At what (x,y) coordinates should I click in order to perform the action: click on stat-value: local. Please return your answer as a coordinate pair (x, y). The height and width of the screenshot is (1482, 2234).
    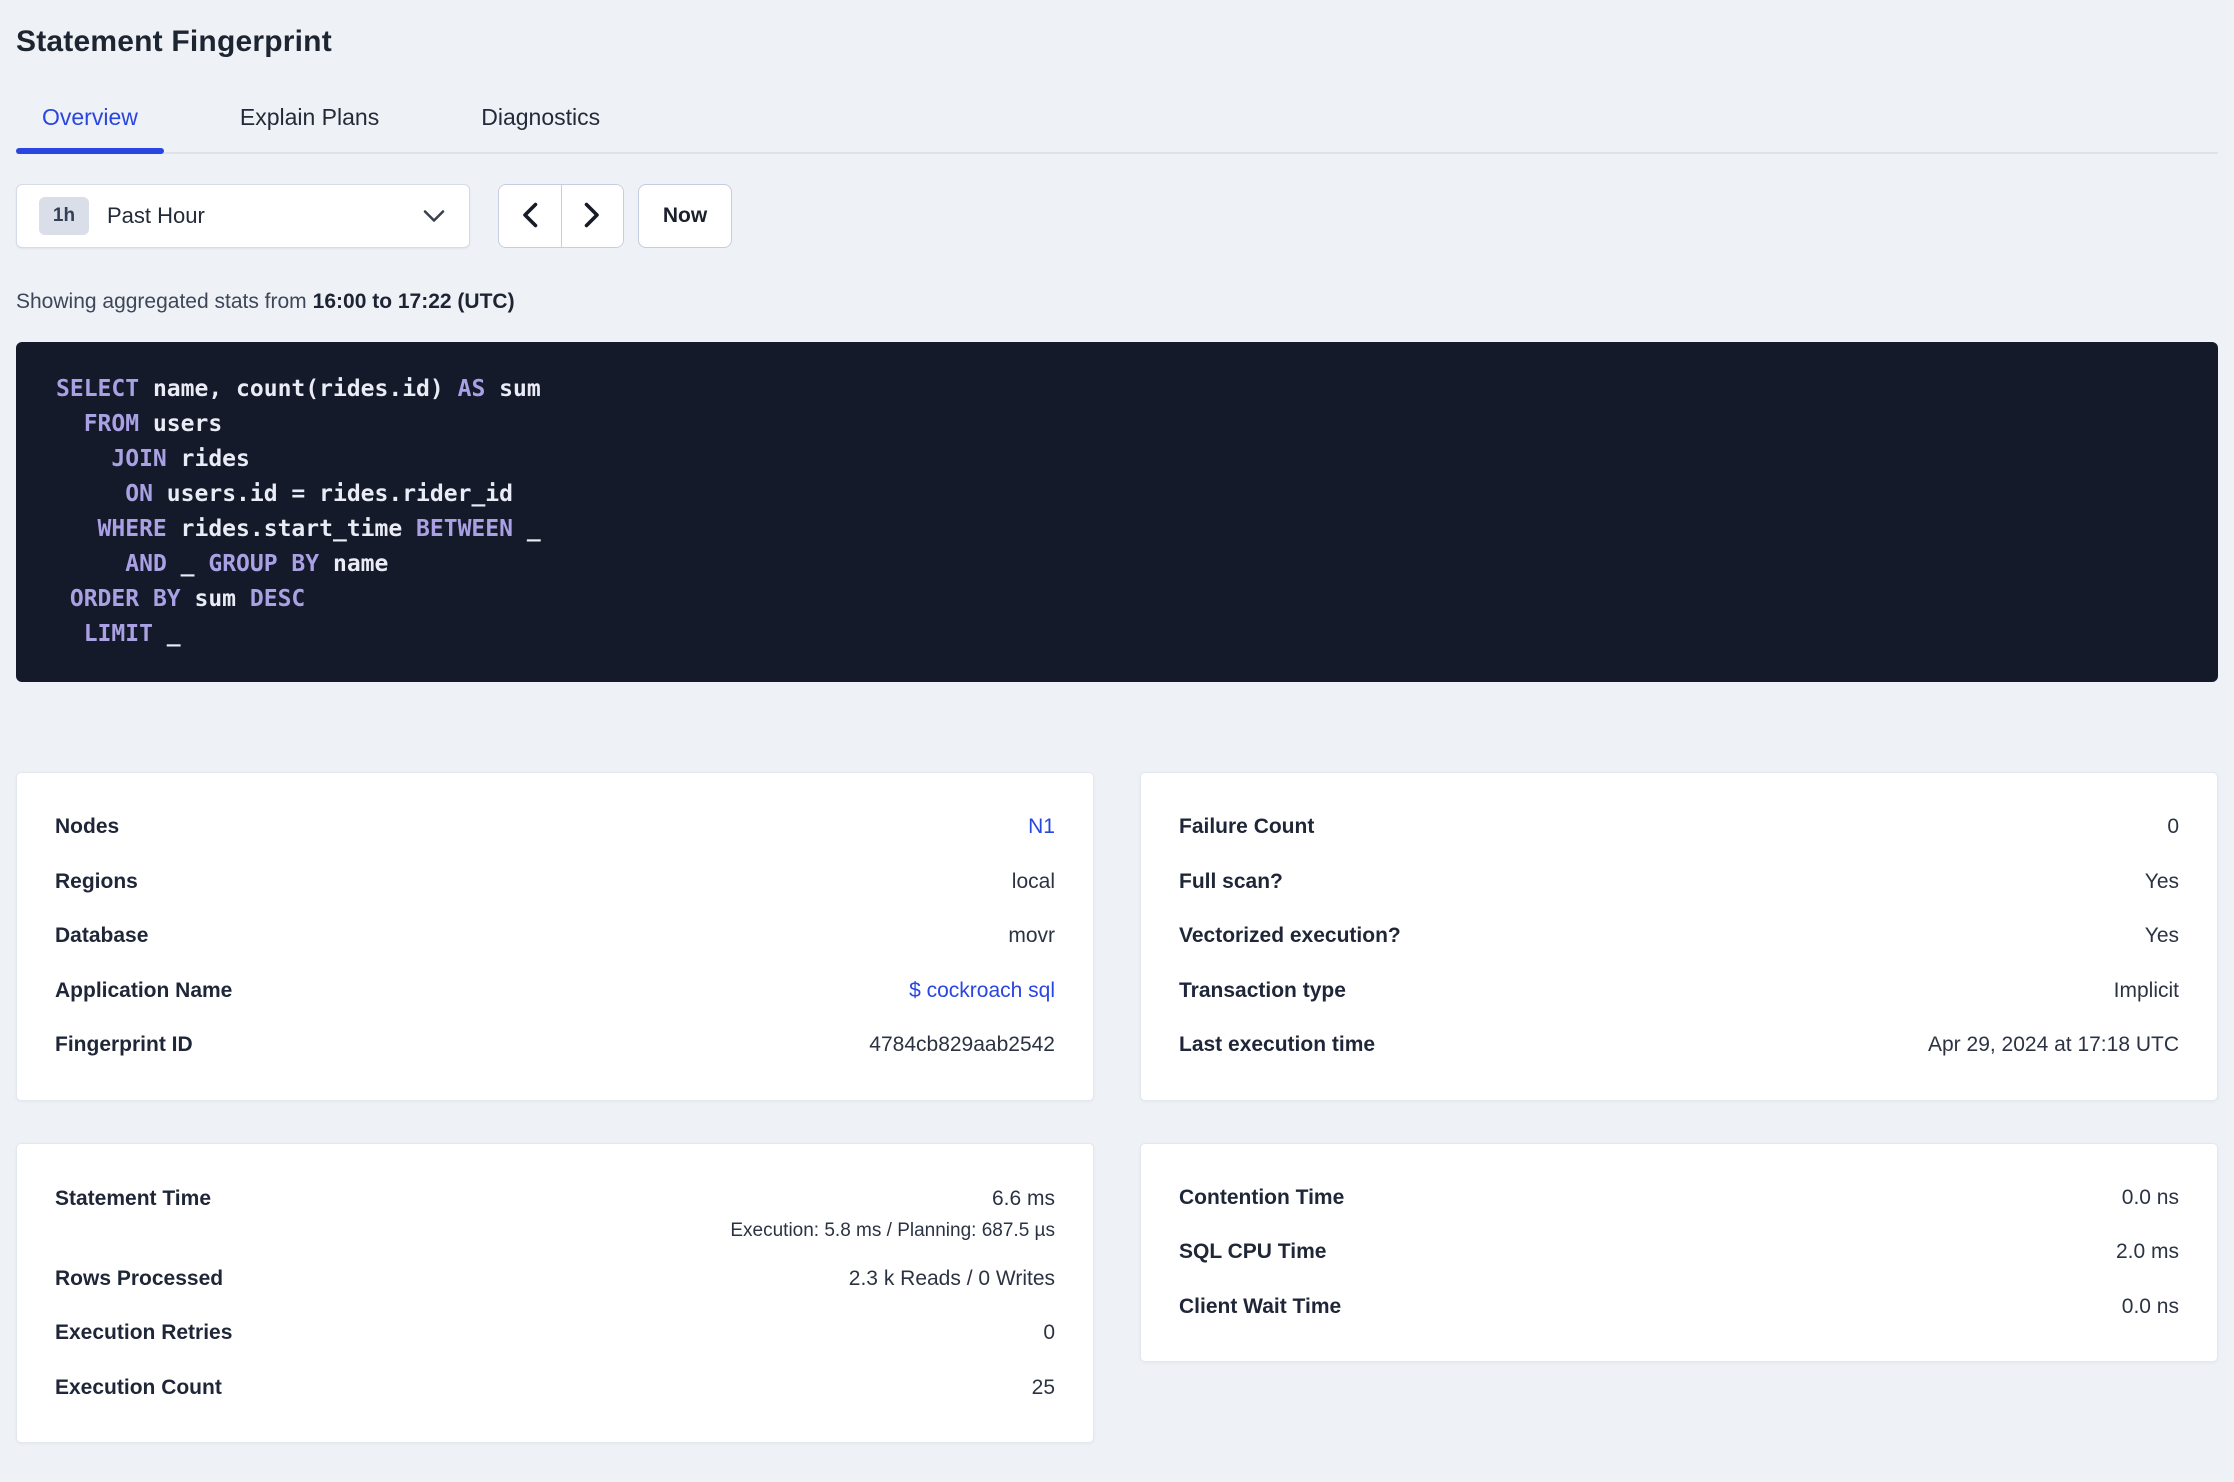
    Looking at the image, I should click on (1033, 881).